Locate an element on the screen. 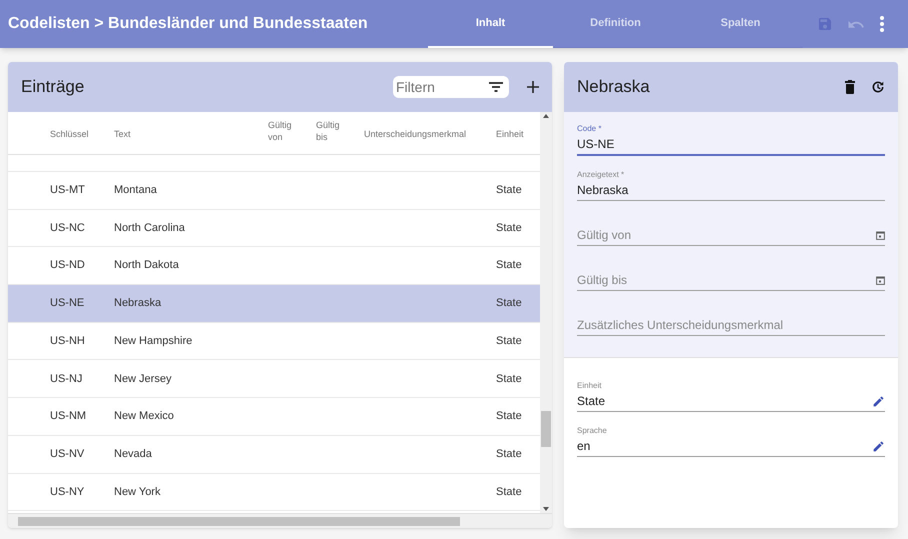 The height and width of the screenshot is (539, 908). column-header: Text is located at coordinates (122, 134).